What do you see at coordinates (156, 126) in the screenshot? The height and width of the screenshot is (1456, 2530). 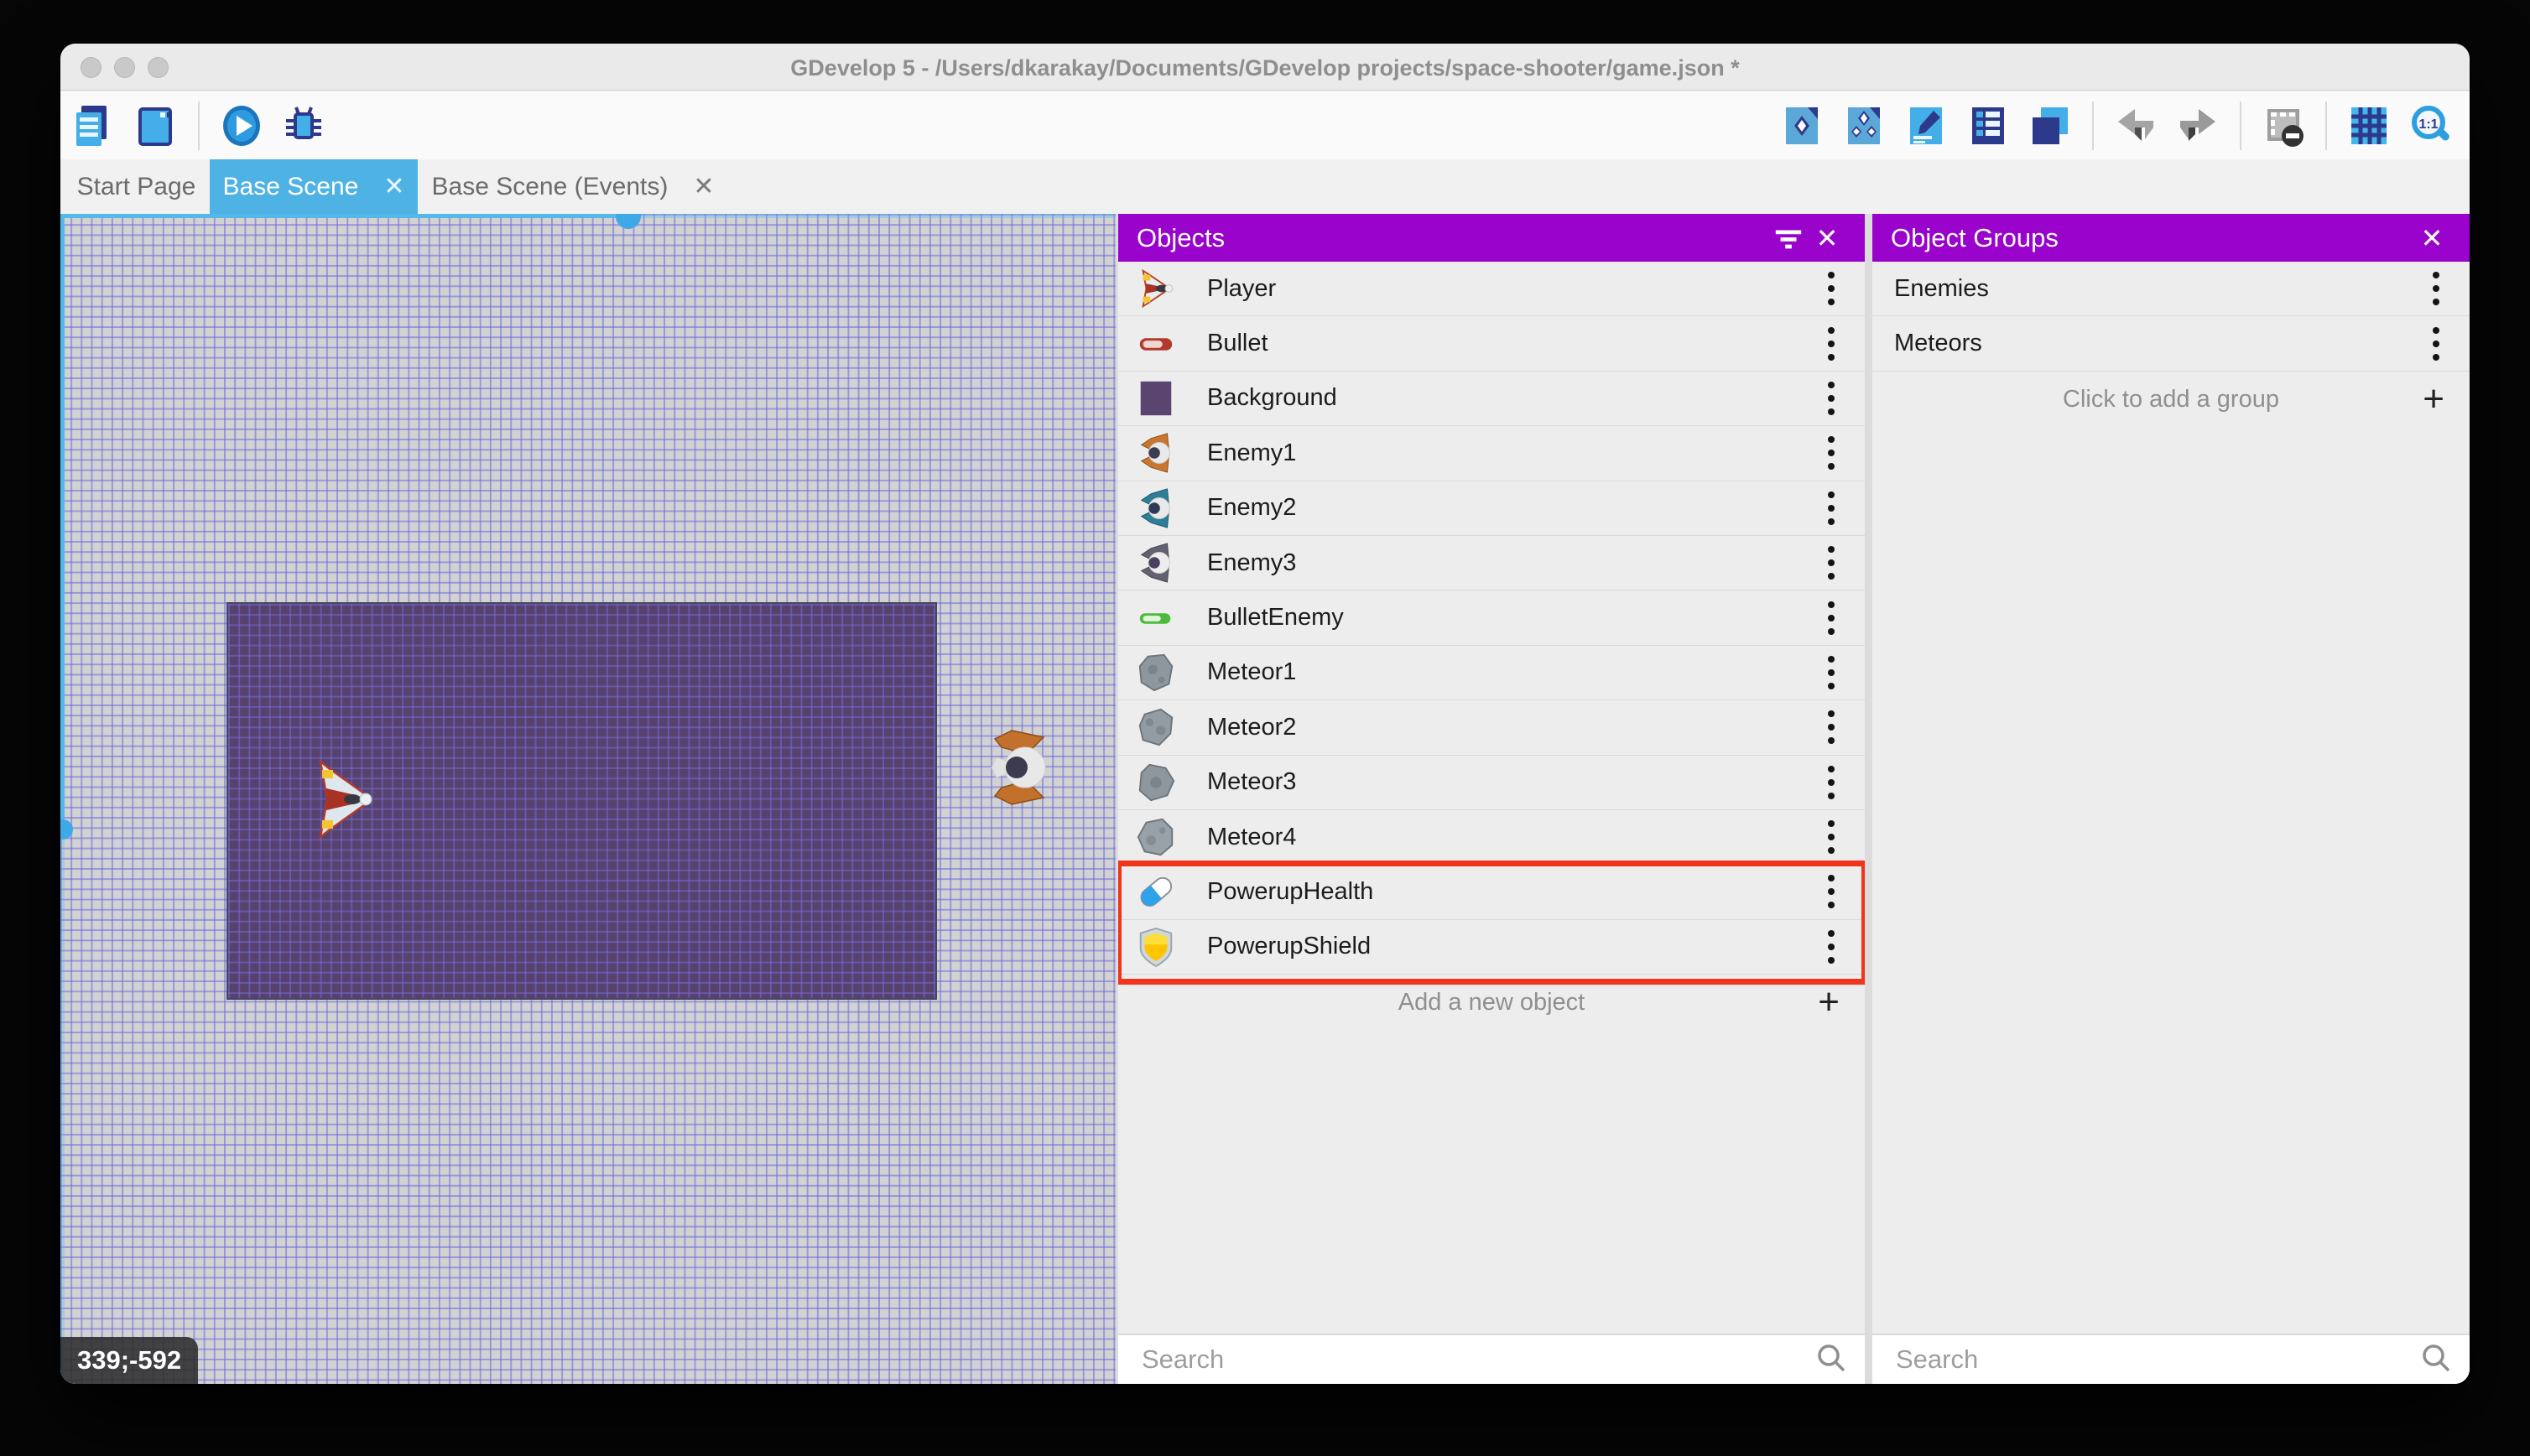 I see `preview-window-icon` at bounding box center [156, 126].